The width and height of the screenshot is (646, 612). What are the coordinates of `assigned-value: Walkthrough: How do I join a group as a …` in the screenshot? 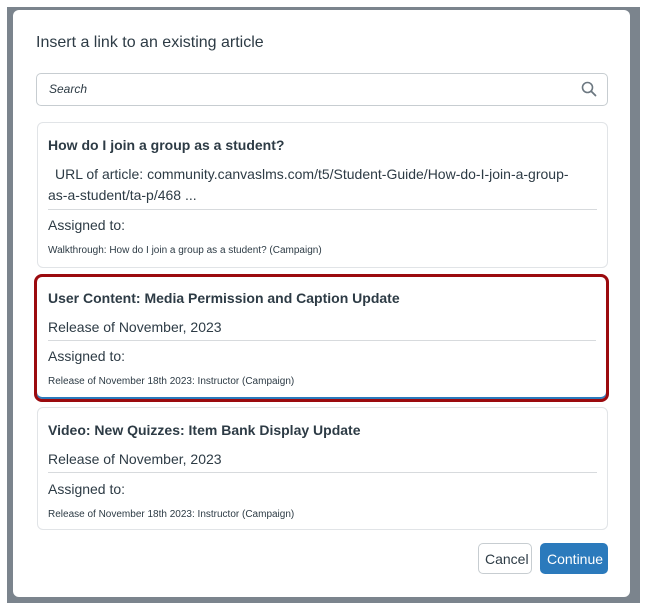 It's located at (185, 250).